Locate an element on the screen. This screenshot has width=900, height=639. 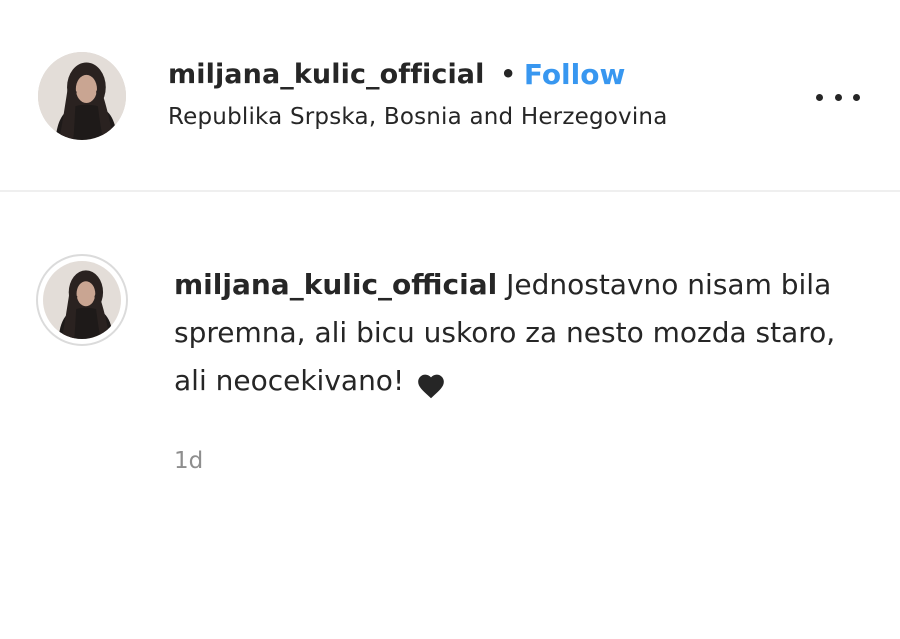
profile-avatar is located at coordinates (82, 96).